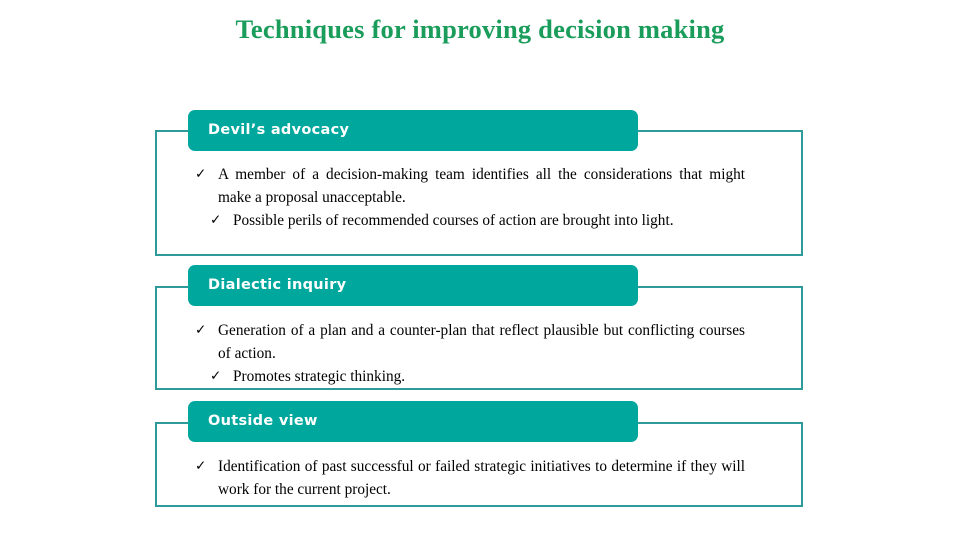 The width and height of the screenshot is (960, 540). Describe the element at coordinates (279, 130) in the screenshot. I see `section-header-label: Devil’s advocacy` at that location.